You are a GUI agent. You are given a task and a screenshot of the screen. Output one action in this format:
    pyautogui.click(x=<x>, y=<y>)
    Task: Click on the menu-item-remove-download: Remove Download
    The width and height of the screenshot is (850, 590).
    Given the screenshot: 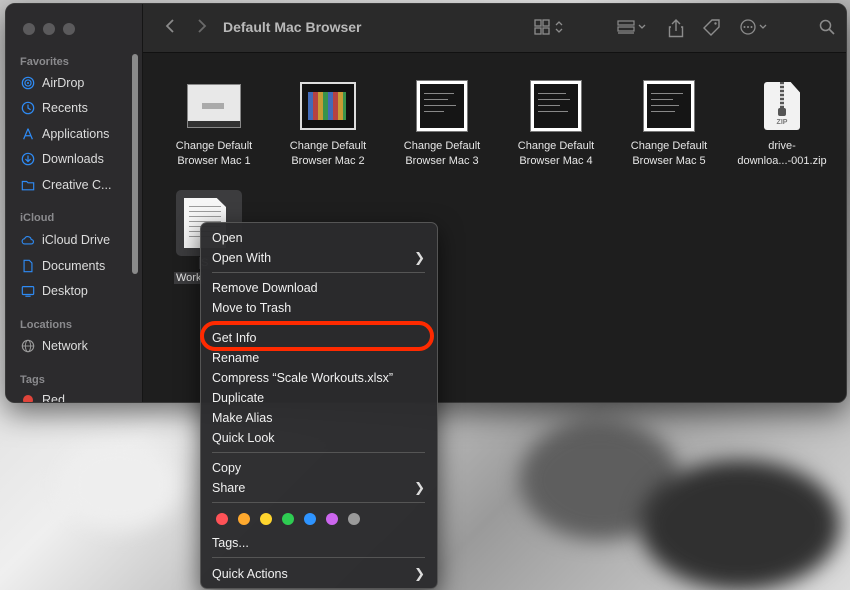 What is the action you would take?
    pyautogui.click(x=318, y=288)
    